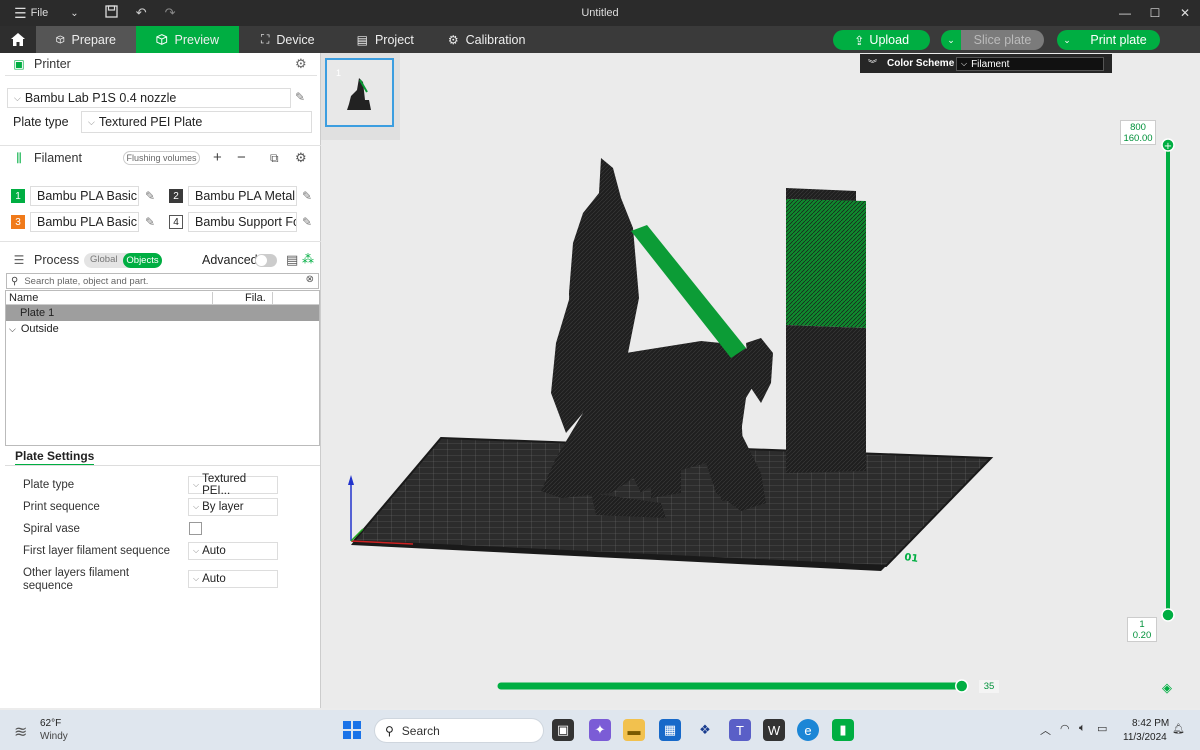 This screenshot has height=750, width=1200. I want to click on notification-icon: 🔔︎, so click(1178, 729).